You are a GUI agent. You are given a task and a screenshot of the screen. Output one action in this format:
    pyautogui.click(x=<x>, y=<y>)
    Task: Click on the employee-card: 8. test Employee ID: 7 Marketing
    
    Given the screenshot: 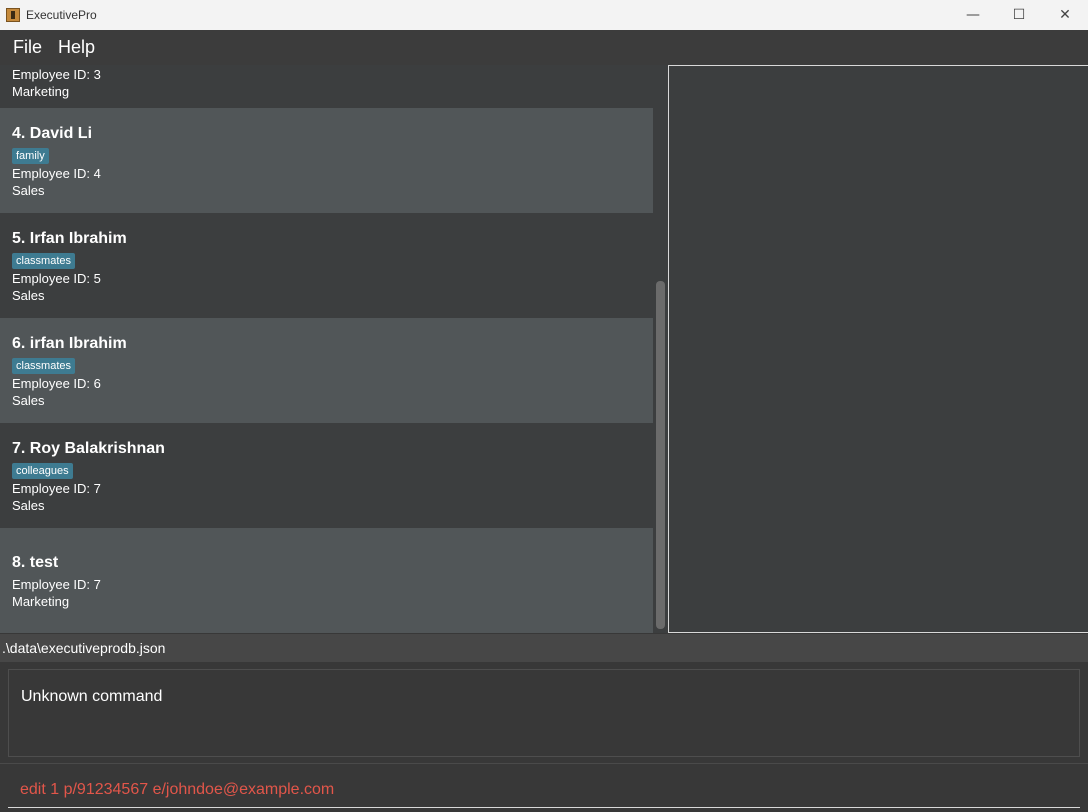 What is the action you would take?
    pyautogui.click(x=326, y=580)
    